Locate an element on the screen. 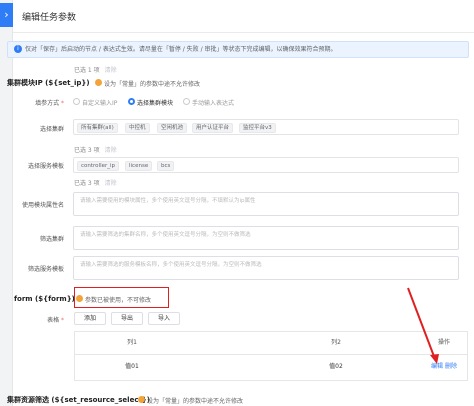 This screenshot has height=406, width=474. warning-icon is located at coordinates (141, 399).